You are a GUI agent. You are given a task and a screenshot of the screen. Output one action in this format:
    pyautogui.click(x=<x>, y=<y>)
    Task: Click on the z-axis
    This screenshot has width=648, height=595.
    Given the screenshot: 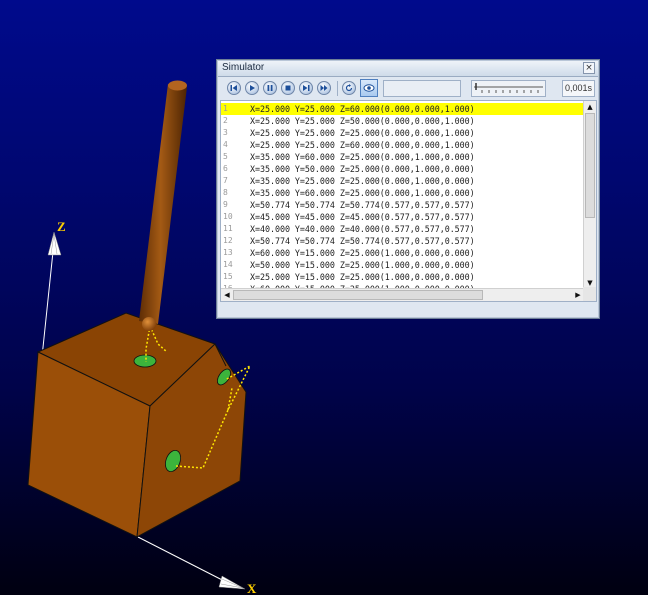 What is the action you would take?
    pyautogui.click(x=48, y=299)
    